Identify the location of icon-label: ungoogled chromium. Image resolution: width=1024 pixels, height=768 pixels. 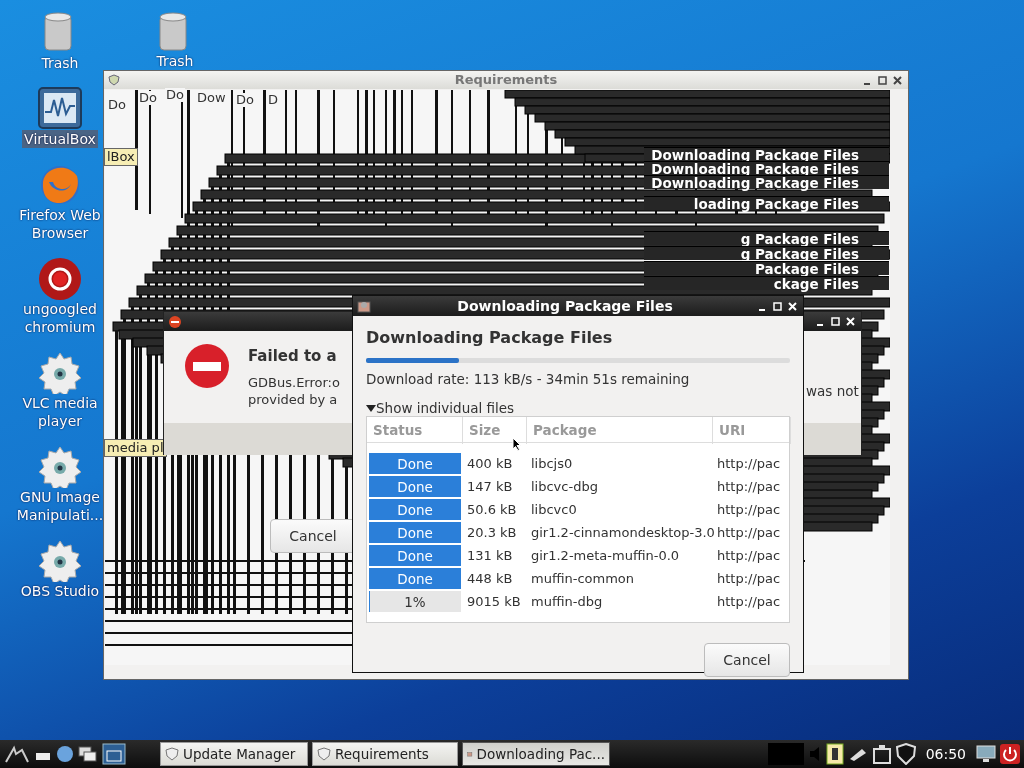
(59, 318).